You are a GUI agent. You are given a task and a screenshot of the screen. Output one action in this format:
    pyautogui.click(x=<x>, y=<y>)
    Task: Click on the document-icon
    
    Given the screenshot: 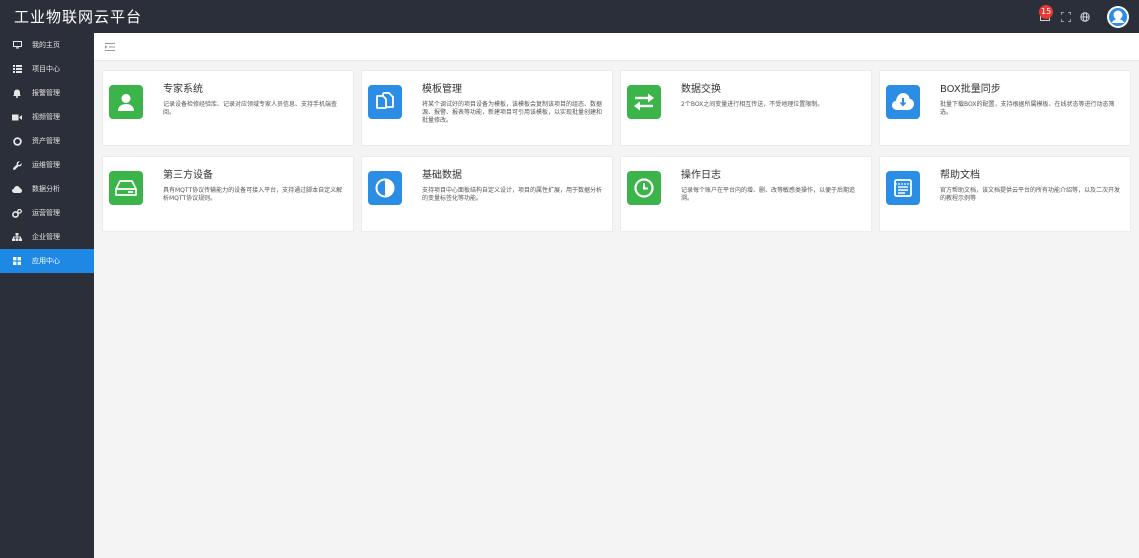 What is the action you would take?
    pyautogui.click(x=903, y=188)
    